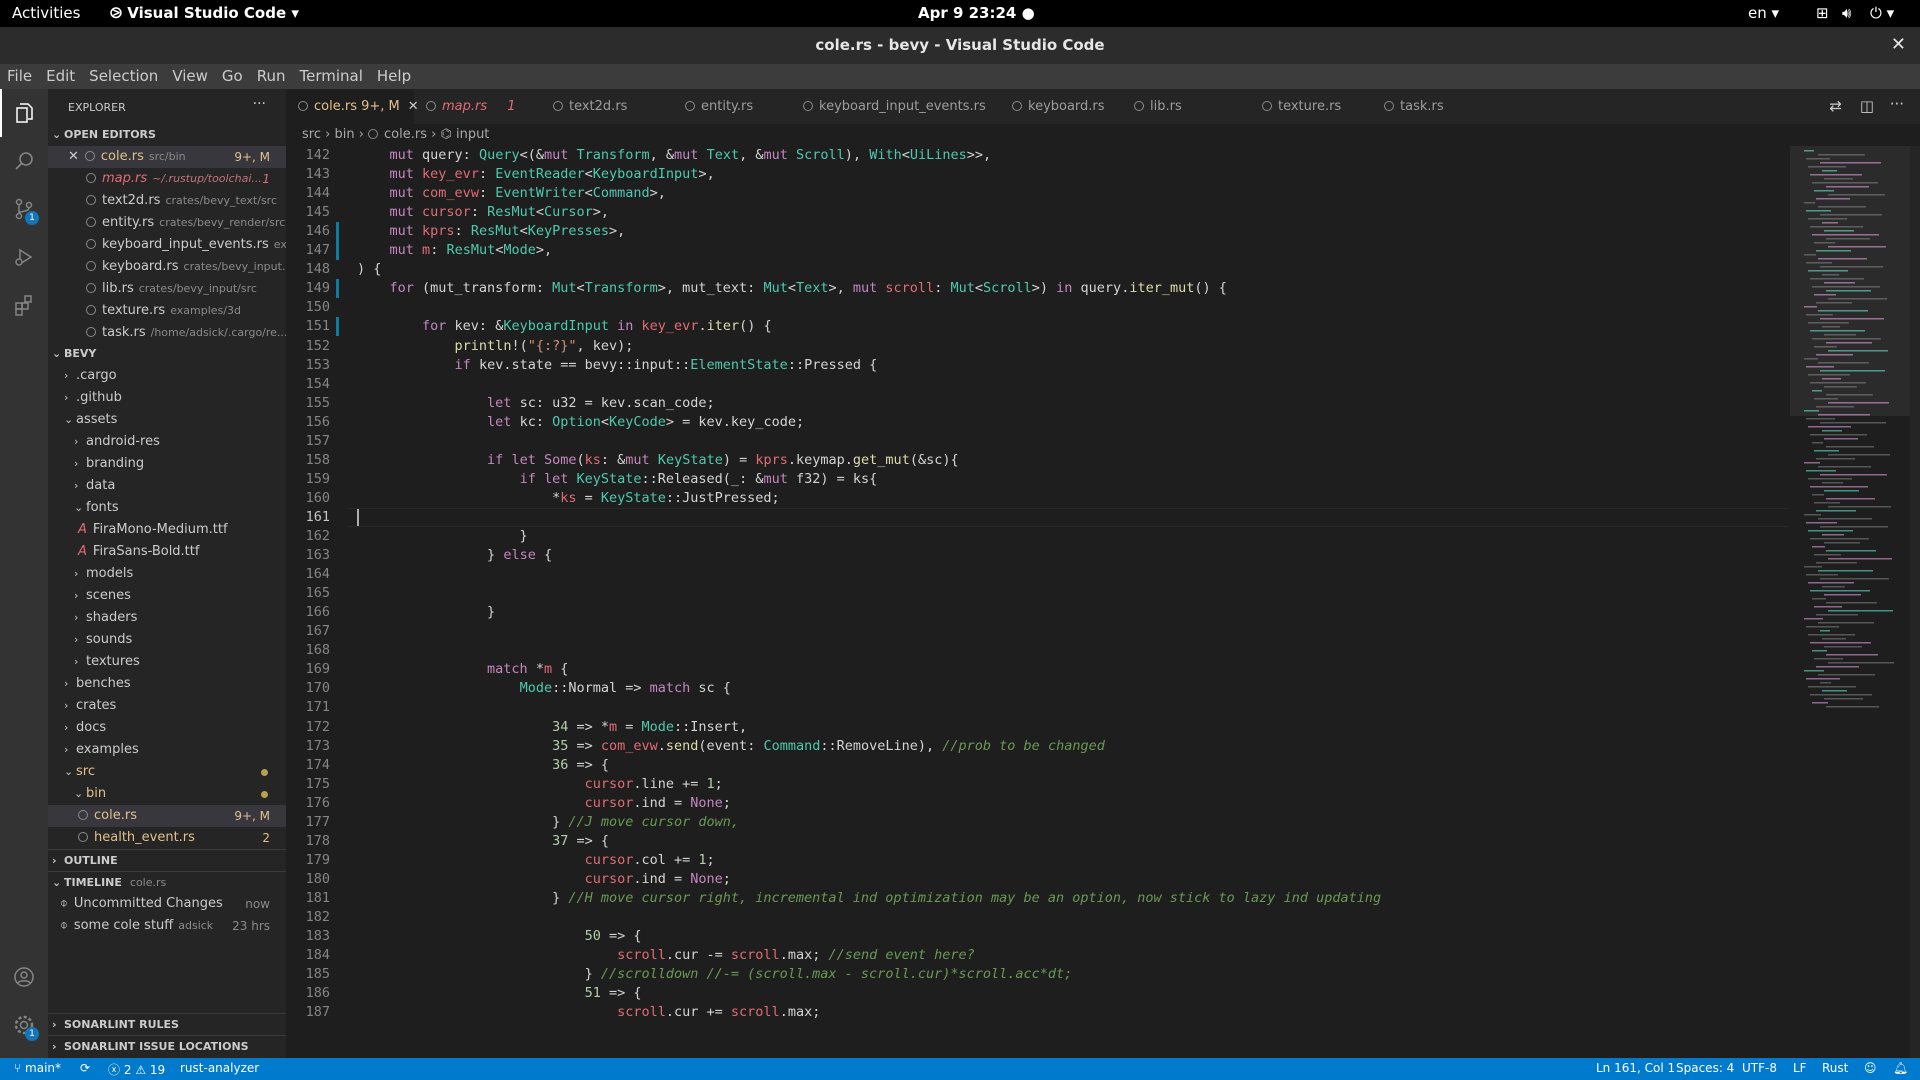  What do you see at coordinates (167, 1046) in the screenshot?
I see `sonarlint-issues-header: › SONARLINT ISSUE LOCATIONS` at bounding box center [167, 1046].